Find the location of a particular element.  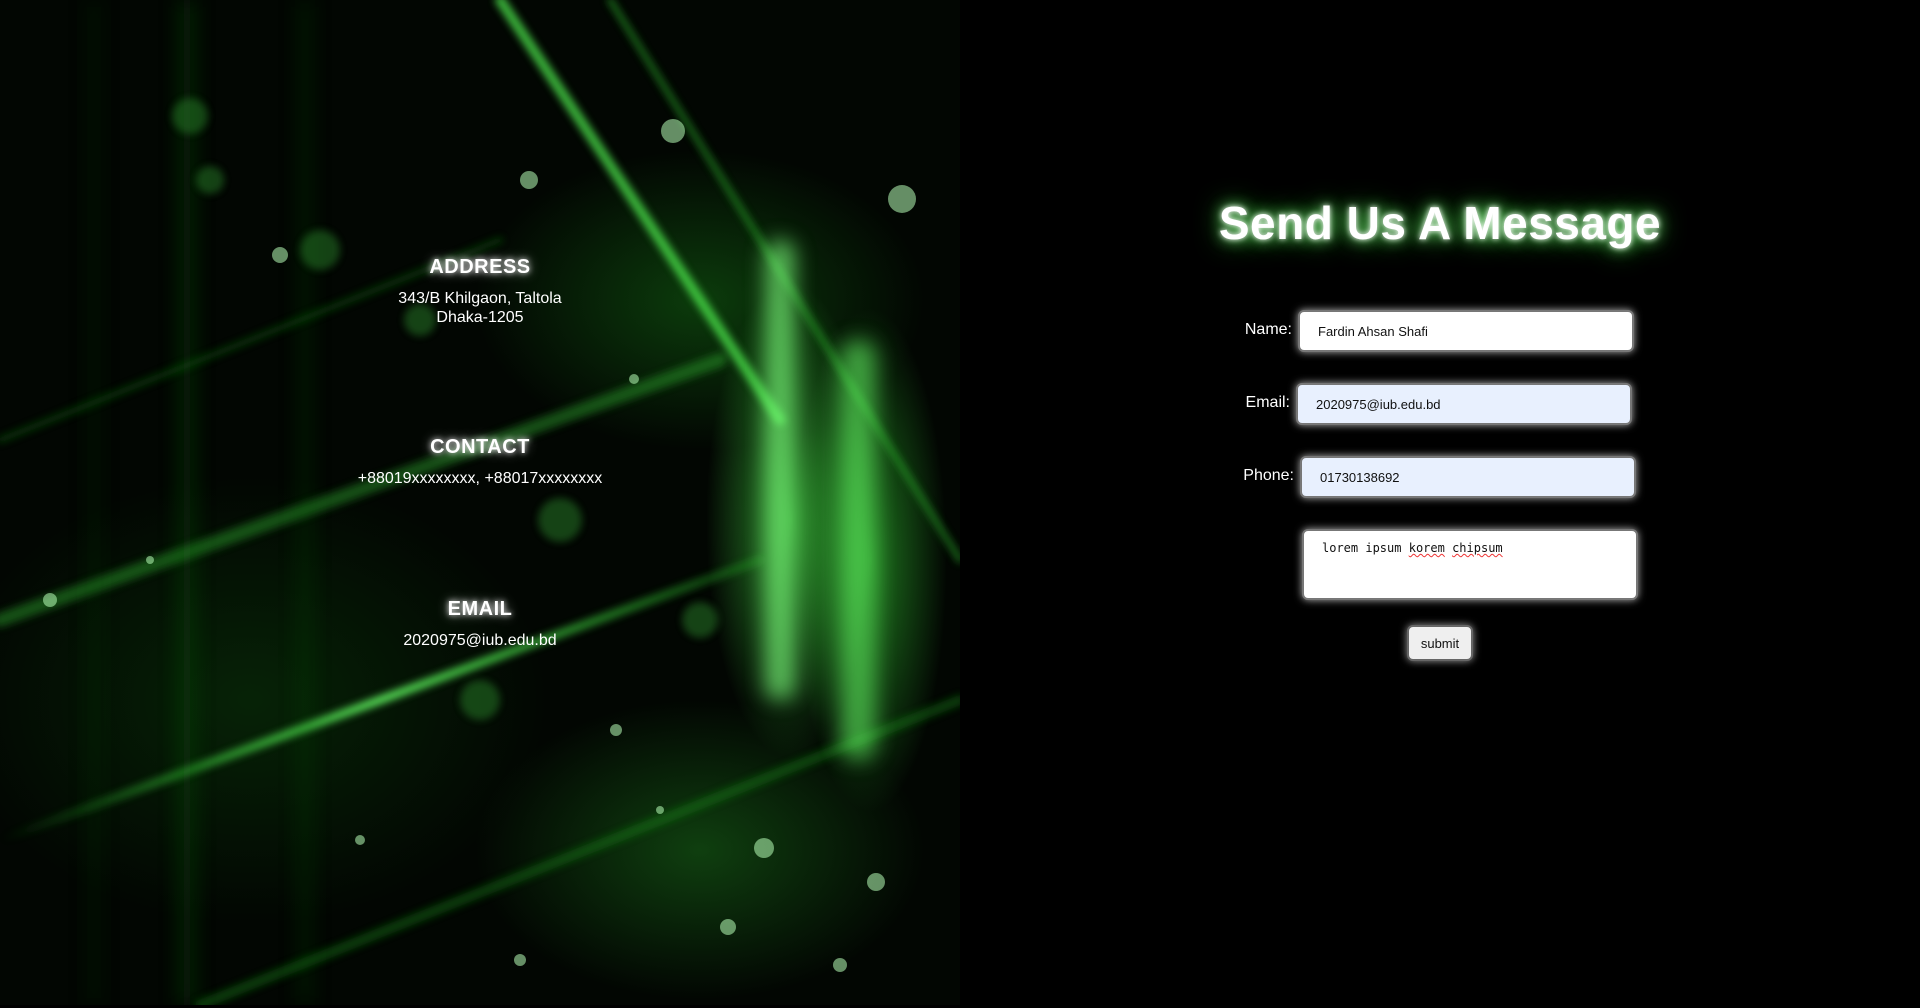

message-word-misspelled: korem is located at coordinates (1426, 548).